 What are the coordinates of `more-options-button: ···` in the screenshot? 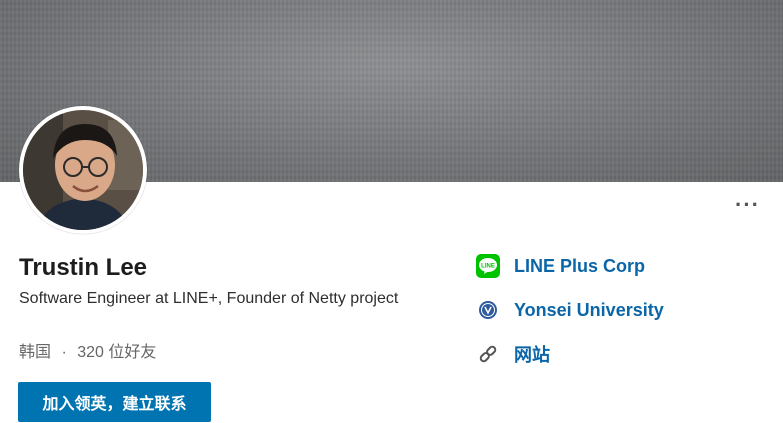 It's located at (749, 206).